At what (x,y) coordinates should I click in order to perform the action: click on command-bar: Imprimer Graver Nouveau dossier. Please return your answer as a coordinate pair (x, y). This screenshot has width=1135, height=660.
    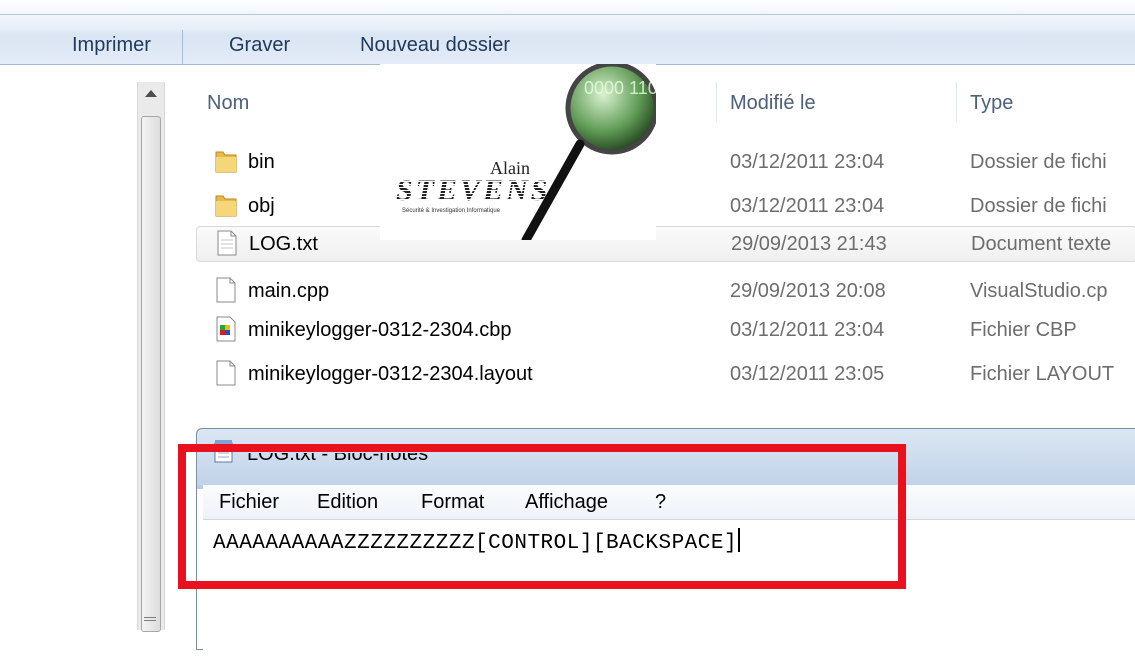
    Looking at the image, I should click on (567, 32).